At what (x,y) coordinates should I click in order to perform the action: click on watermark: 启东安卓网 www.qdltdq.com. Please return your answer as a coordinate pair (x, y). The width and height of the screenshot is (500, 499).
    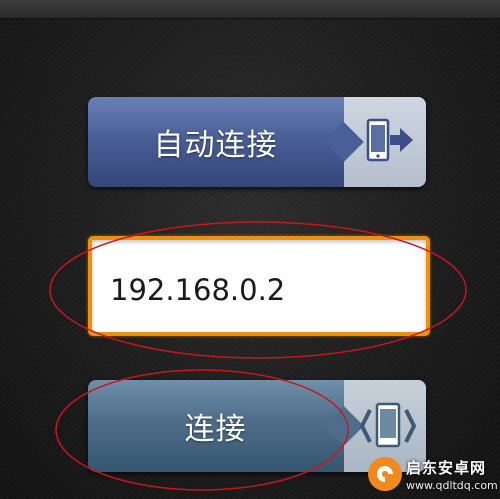
    Looking at the image, I should click on (433, 475).